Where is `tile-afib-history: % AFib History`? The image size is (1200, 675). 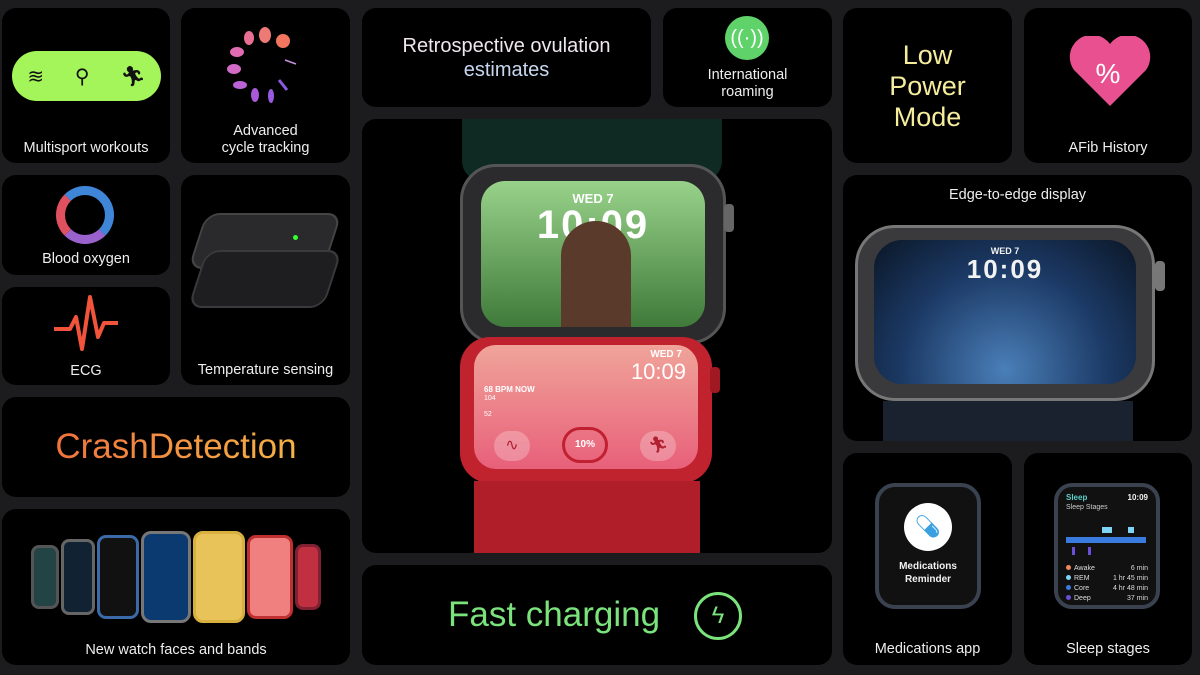
tile-afib-history: % AFib History is located at coordinates (1108, 85).